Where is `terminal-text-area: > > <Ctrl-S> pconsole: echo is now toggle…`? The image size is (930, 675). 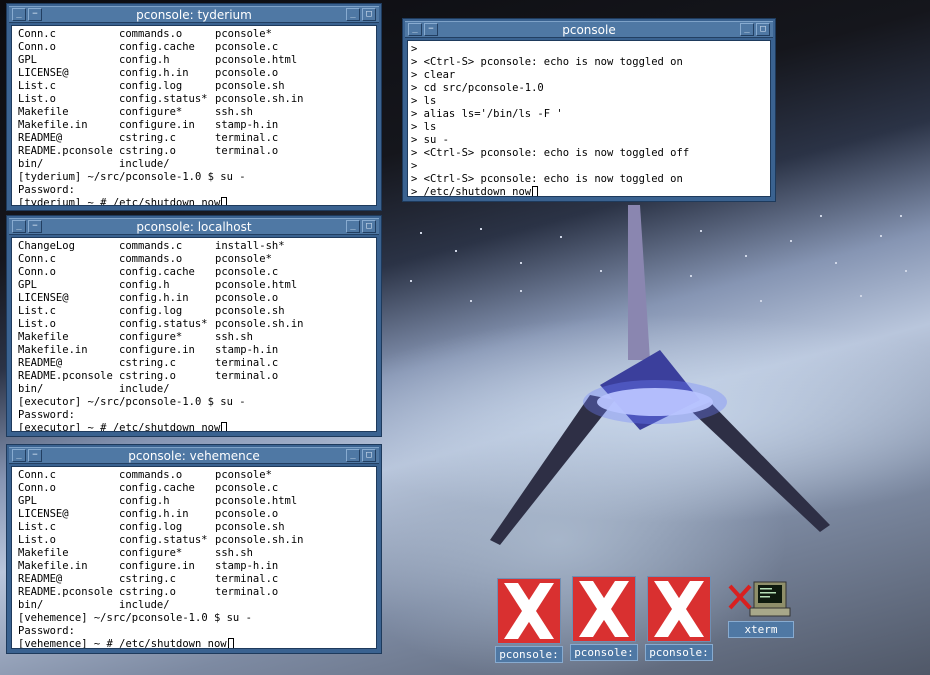
terminal-text-area: > > <Ctrl-S> pconsole: echo is now toggle… is located at coordinates (589, 118).